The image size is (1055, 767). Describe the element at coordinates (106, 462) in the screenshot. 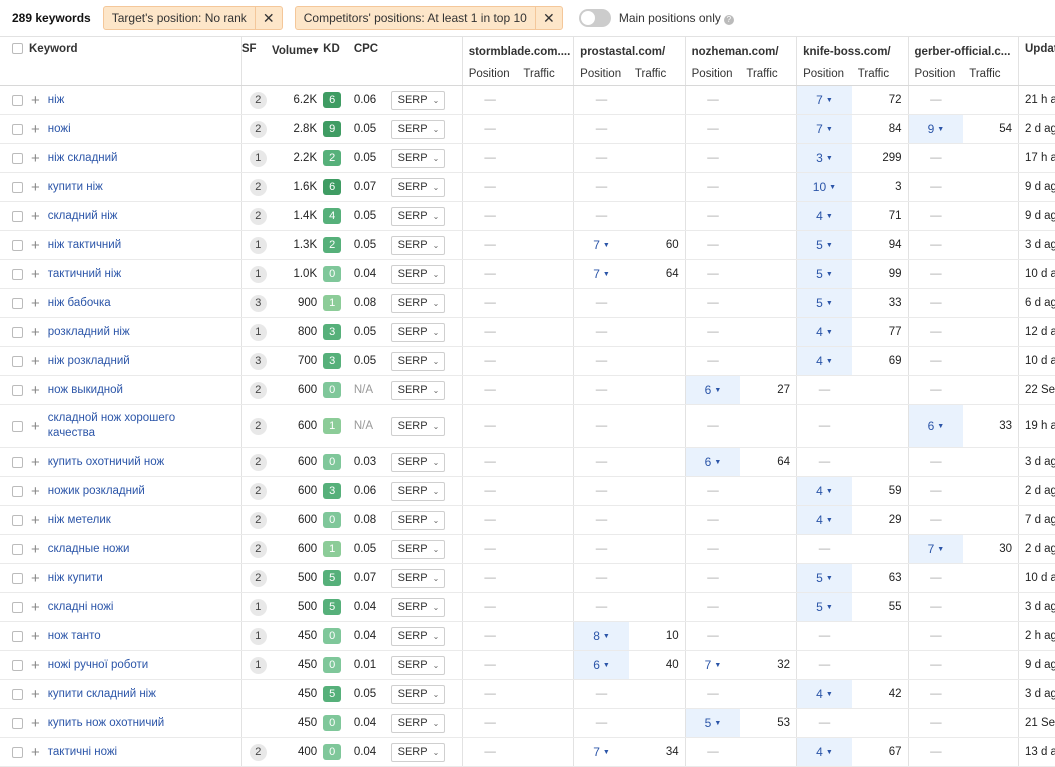

I see `keyword-link: купить охотничий нож` at that location.